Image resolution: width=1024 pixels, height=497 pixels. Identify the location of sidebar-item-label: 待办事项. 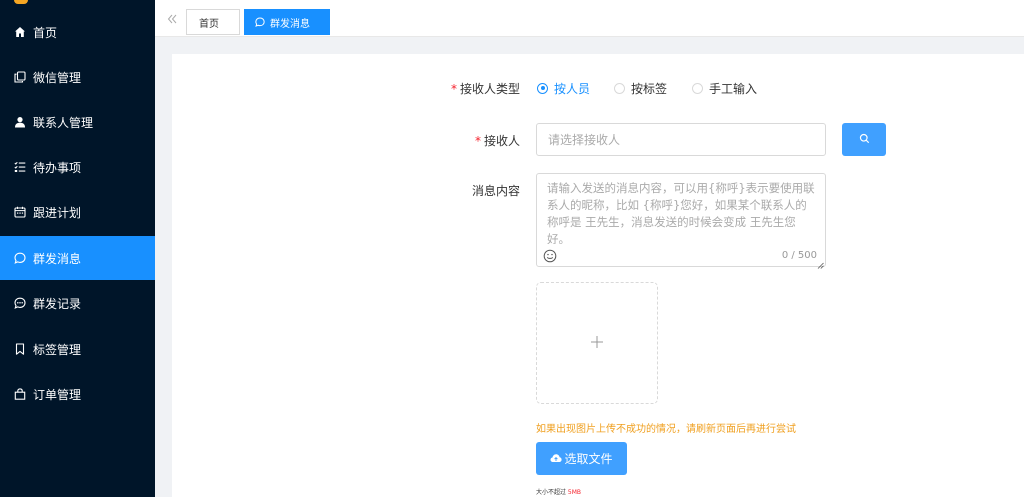
(57, 167).